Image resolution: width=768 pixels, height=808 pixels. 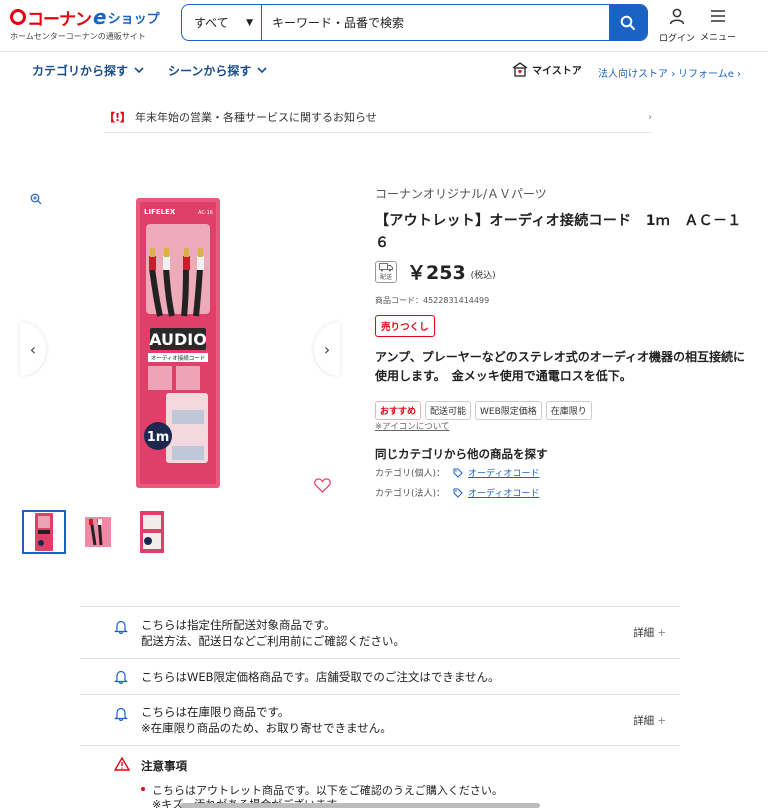 What do you see at coordinates (677, 26) in the screenshot?
I see `login-button: ログイン` at bounding box center [677, 26].